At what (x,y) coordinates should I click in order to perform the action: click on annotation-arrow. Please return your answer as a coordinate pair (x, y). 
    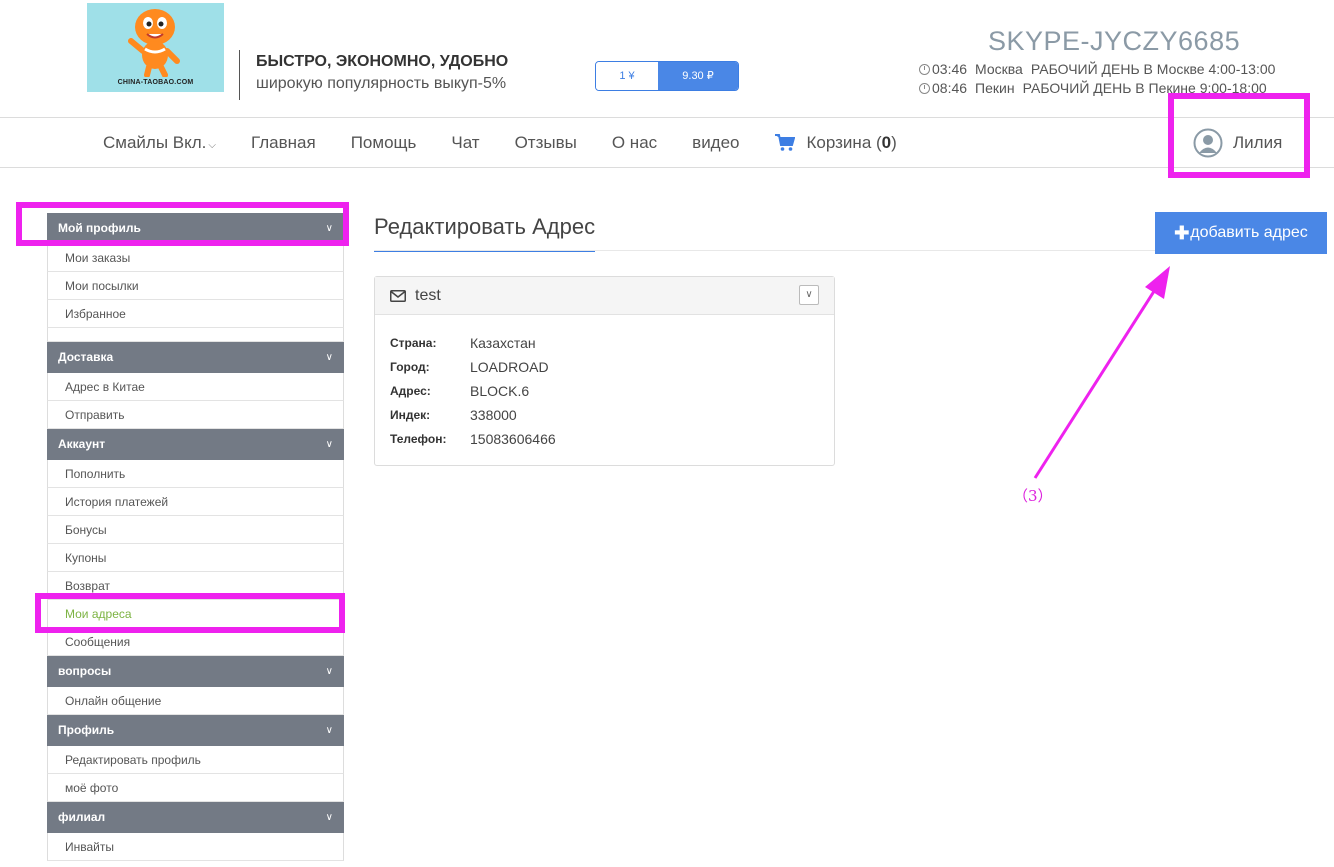
    Looking at the image, I should click on (1101, 372).